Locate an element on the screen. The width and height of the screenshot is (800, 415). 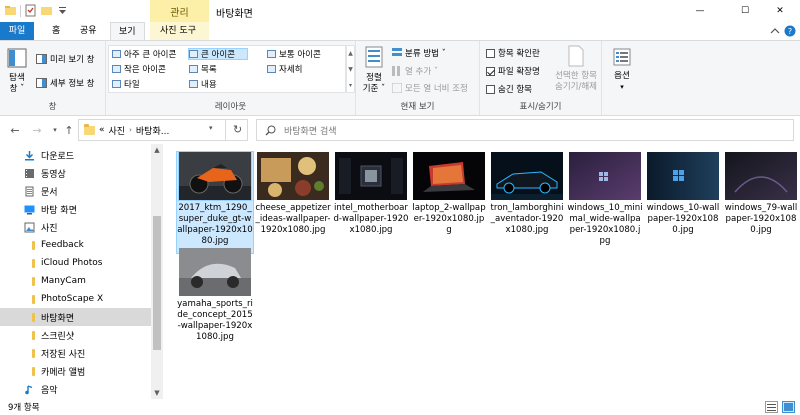
back-button: ← is located at coordinates (15, 130).